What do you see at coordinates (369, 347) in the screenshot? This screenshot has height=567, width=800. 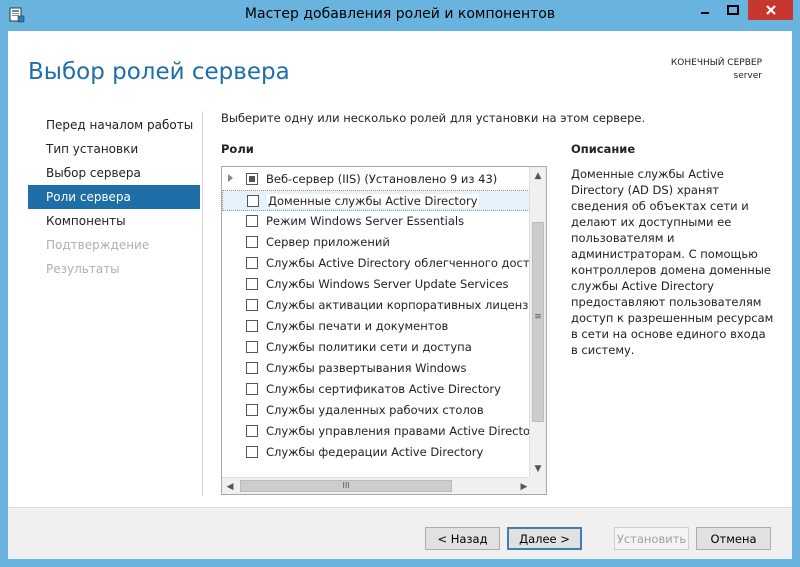 I see `role-label: Службы политики сети и доступа` at bounding box center [369, 347].